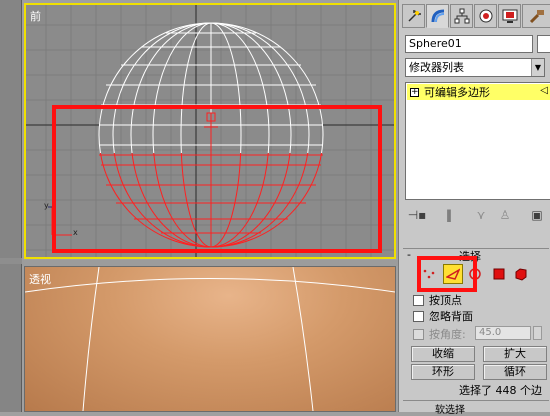 The height and width of the screenshot is (416, 550). Describe the element at coordinates (543, 44) in the screenshot. I see `object-color-swatch` at that location.